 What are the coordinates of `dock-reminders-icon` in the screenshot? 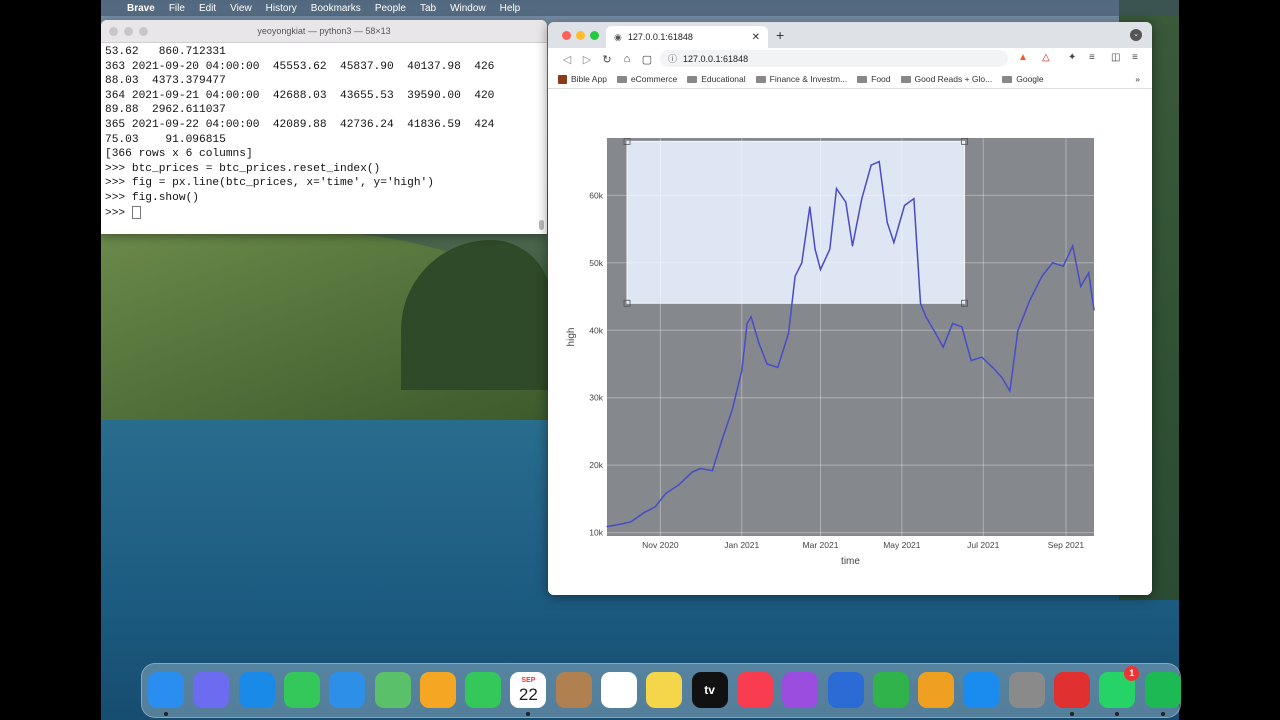 It's located at (619, 690).